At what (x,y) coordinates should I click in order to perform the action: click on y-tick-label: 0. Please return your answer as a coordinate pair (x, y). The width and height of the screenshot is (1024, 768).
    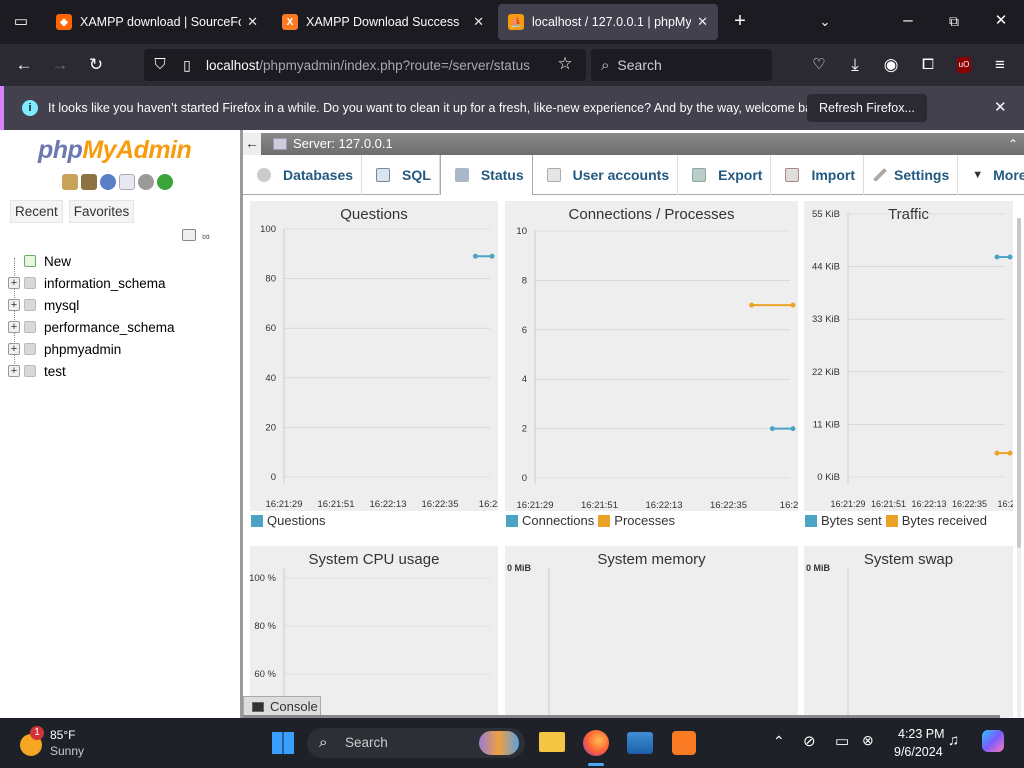
    Looking at the image, I should click on (524, 478).